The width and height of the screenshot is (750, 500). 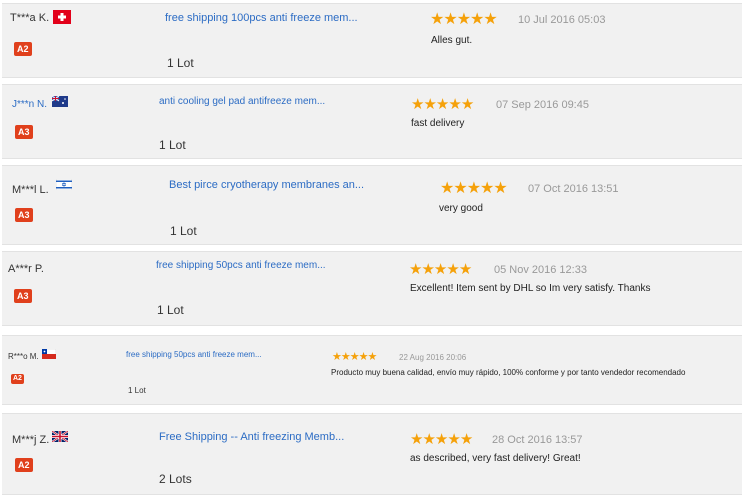 What do you see at coordinates (573, 189) in the screenshot?
I see `review-date: 07 Oct 2016 13:51` at bounding box center [573, 189].